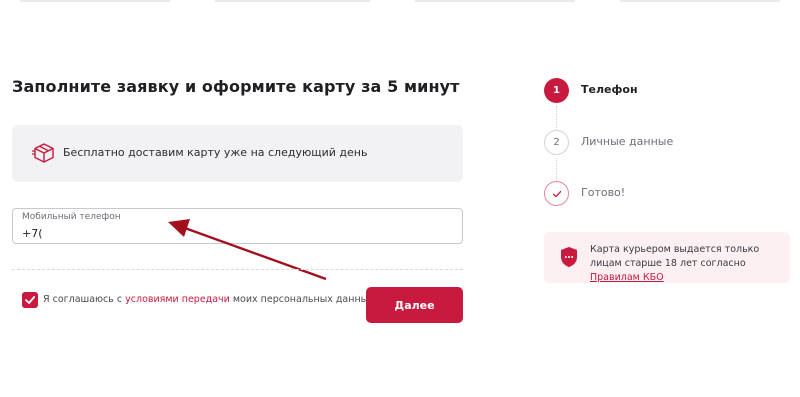 This screenshot has width=800, height=397. I want to click on consent-checkbox, so click(30, 300).